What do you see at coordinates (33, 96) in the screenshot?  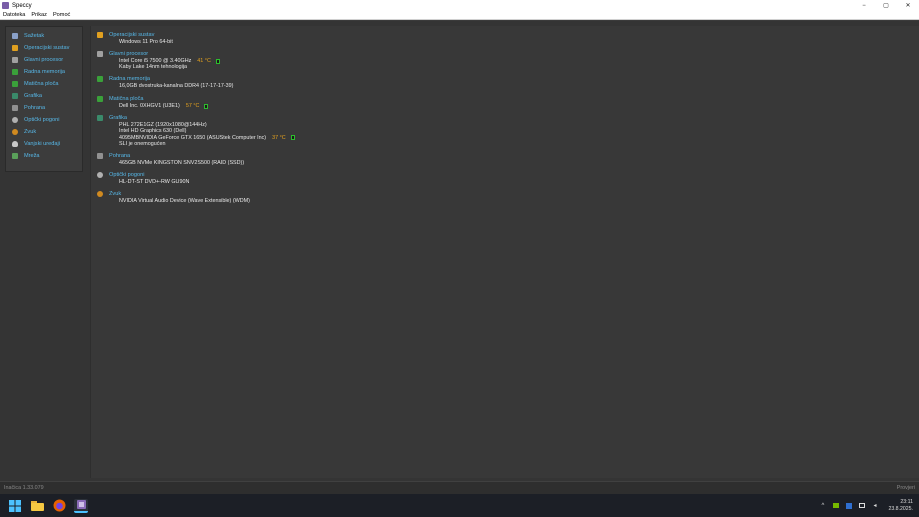 I see `sidebar-item-label: Grafika` at bounding box center [33, 96].